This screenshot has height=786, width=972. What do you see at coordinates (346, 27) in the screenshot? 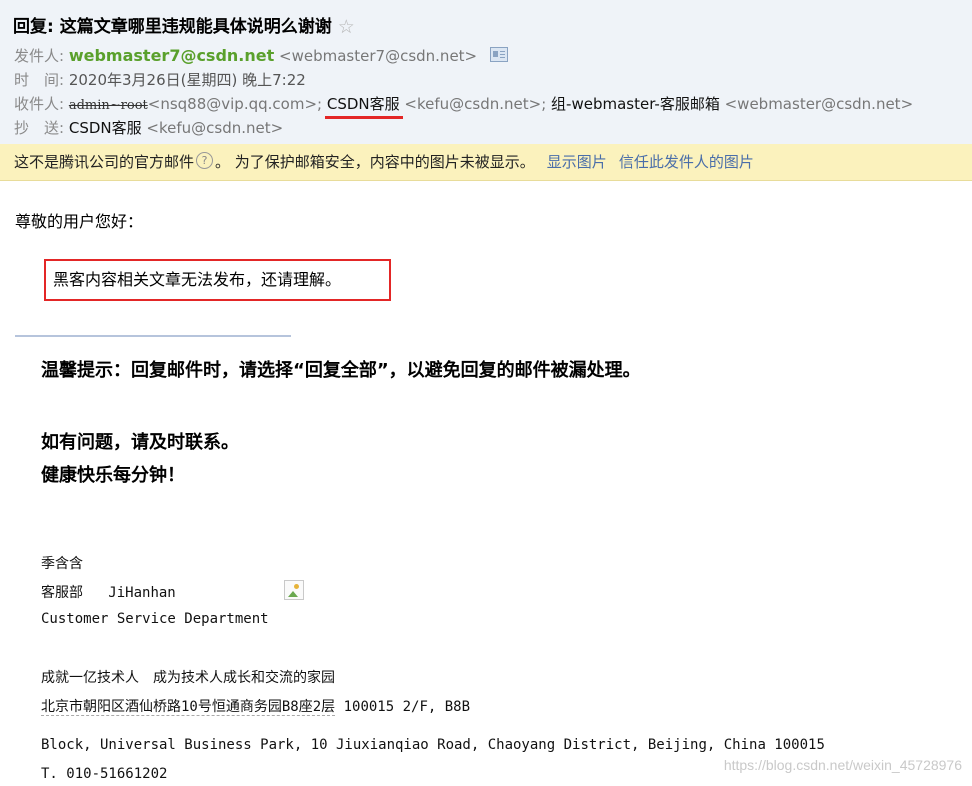
I see `star-icon: ☆` at bounding box center [346, 27].